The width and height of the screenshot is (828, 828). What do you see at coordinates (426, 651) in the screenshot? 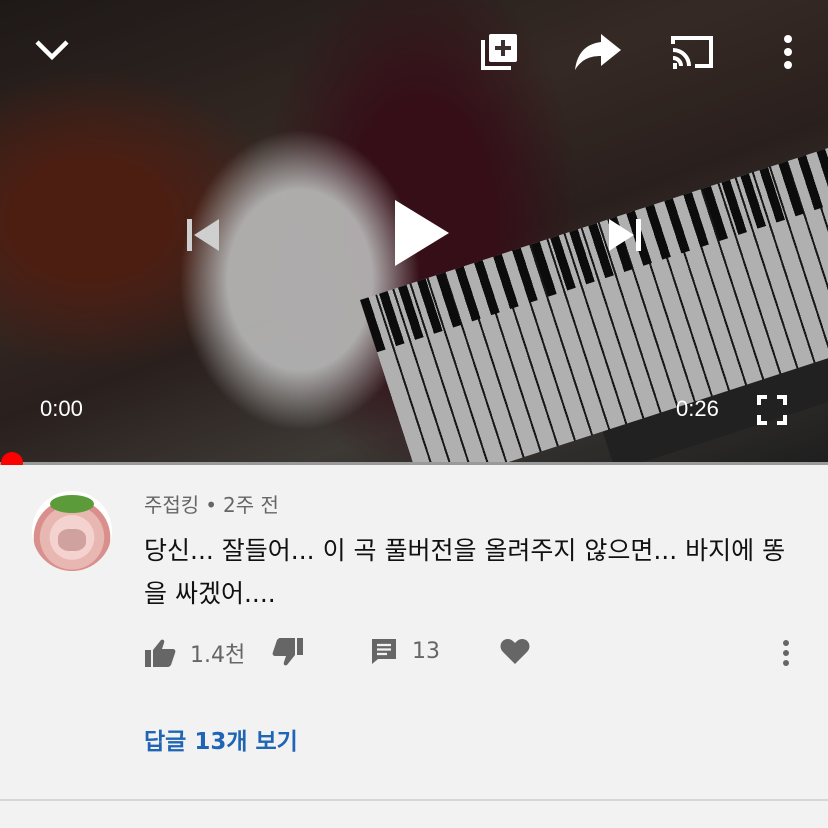
I see `reply-count: 13` at bounding box center [426, 651].